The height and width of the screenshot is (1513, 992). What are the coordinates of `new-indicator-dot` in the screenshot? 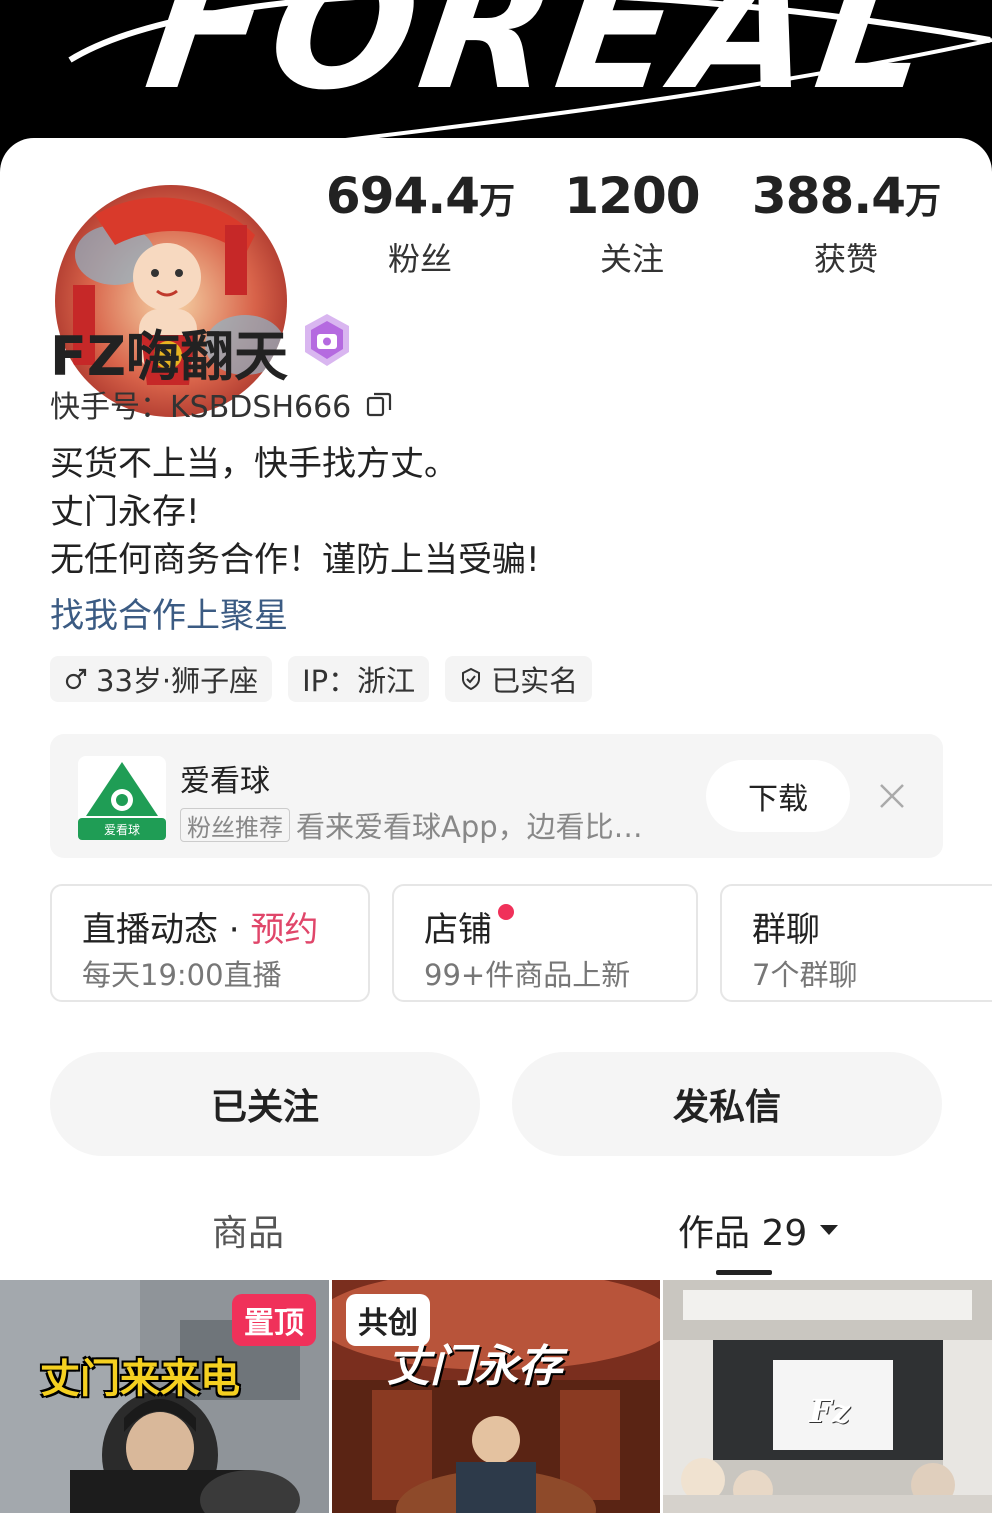 It's located at (506, 912).